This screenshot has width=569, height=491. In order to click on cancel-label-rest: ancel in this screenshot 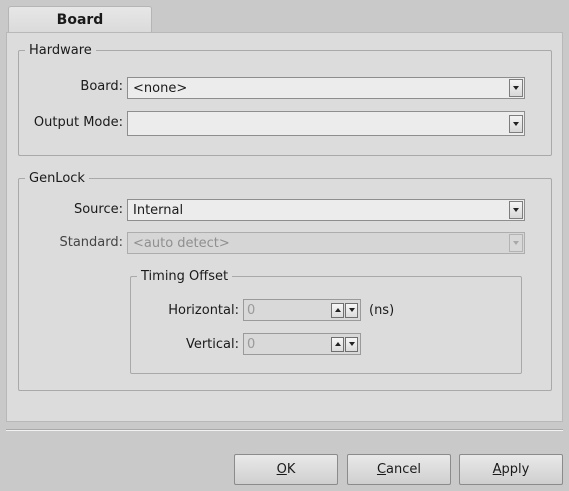, I will do `click(404, 469)`.